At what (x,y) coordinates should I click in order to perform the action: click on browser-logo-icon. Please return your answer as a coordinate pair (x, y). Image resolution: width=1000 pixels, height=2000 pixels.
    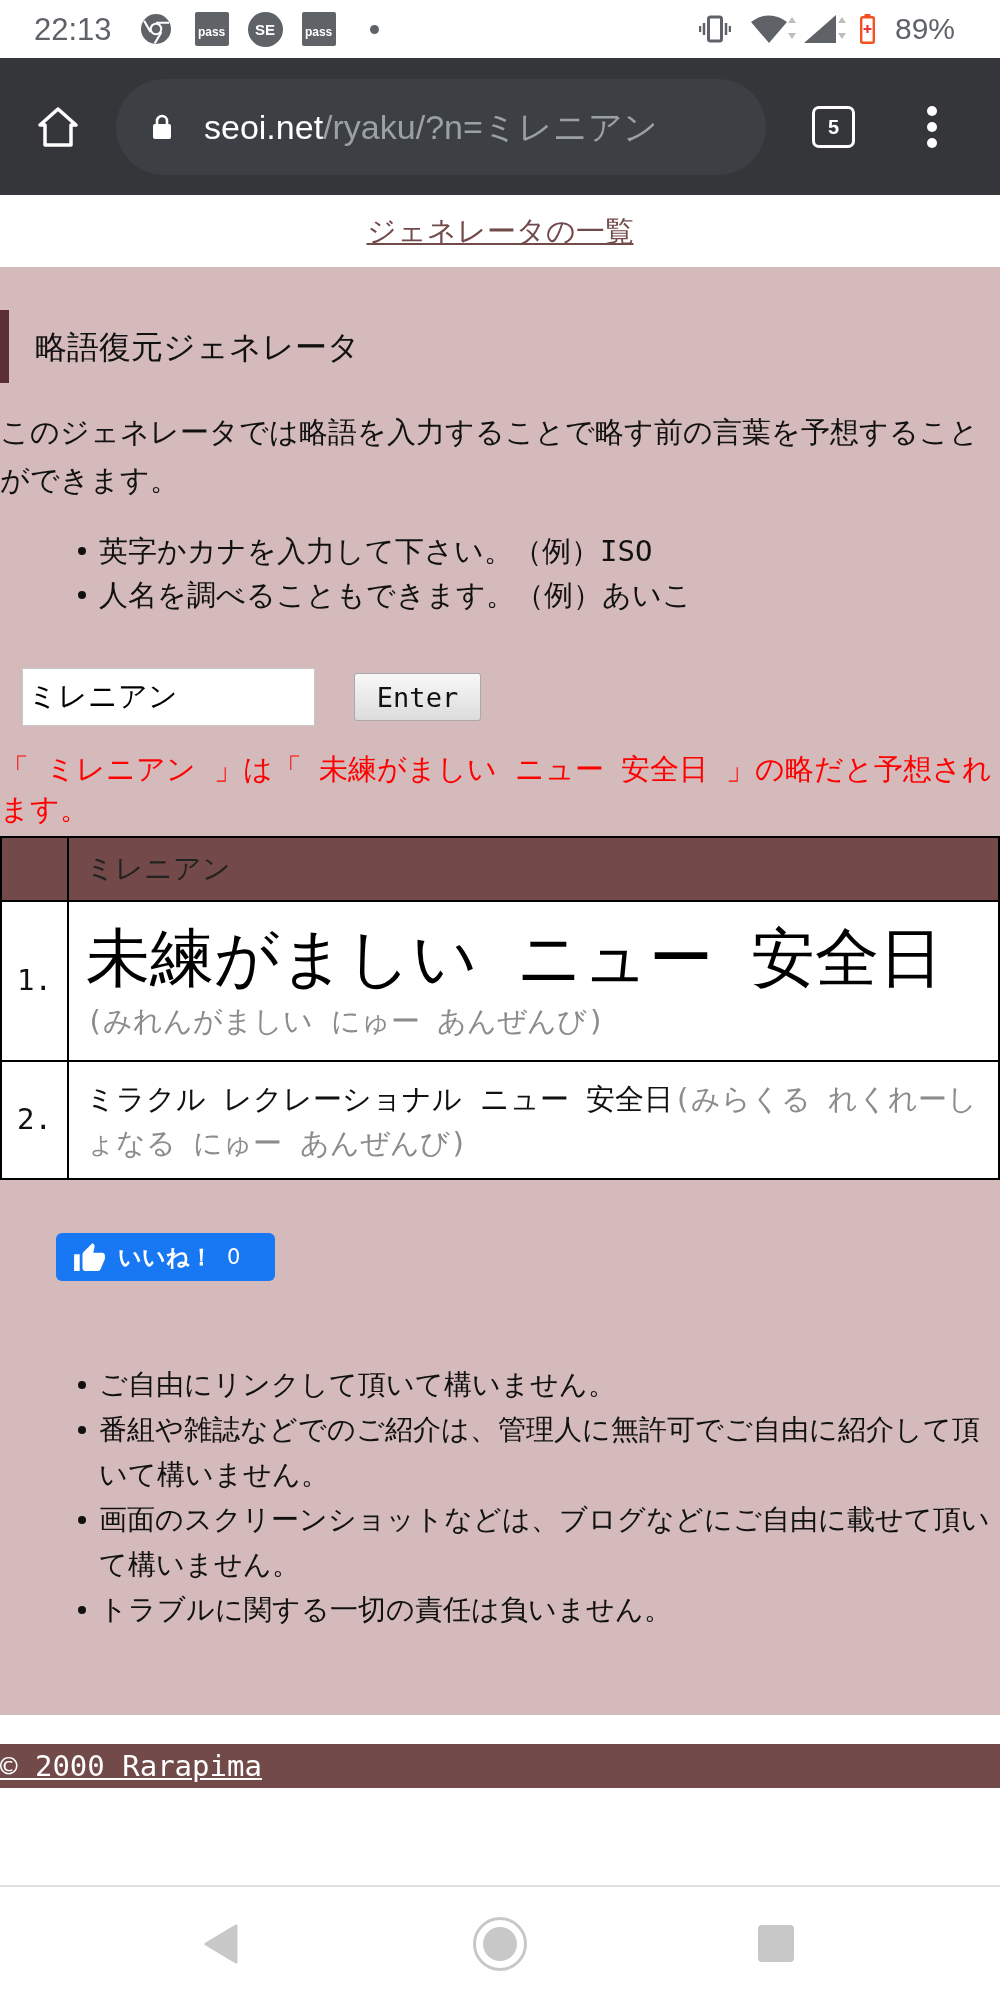
    Looking at the image, I should click on (155, 29).